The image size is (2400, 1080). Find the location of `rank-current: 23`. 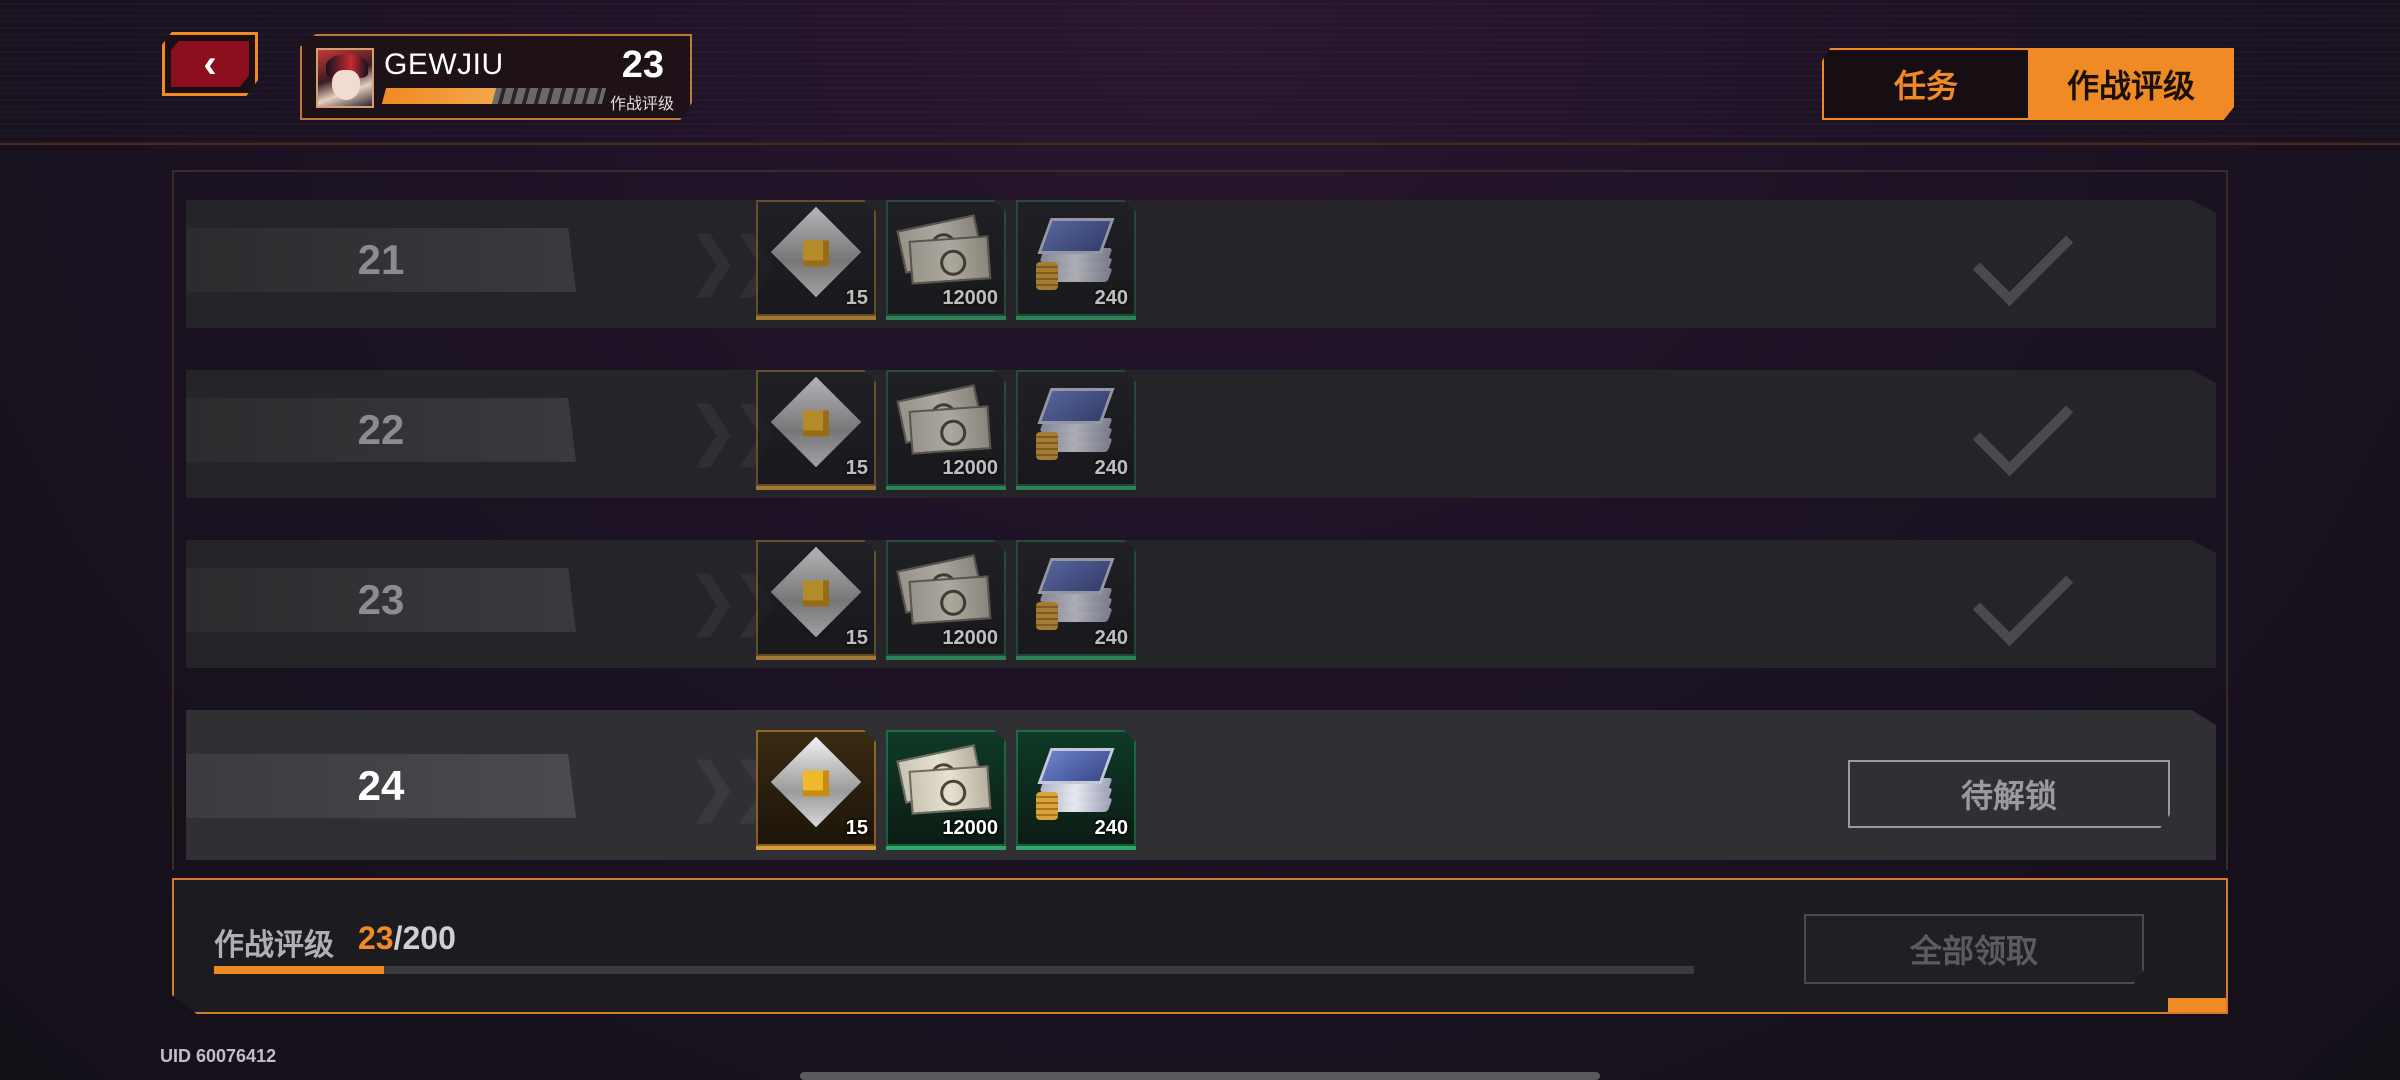

rank-current: 23 is located at coordinates (376, 938).